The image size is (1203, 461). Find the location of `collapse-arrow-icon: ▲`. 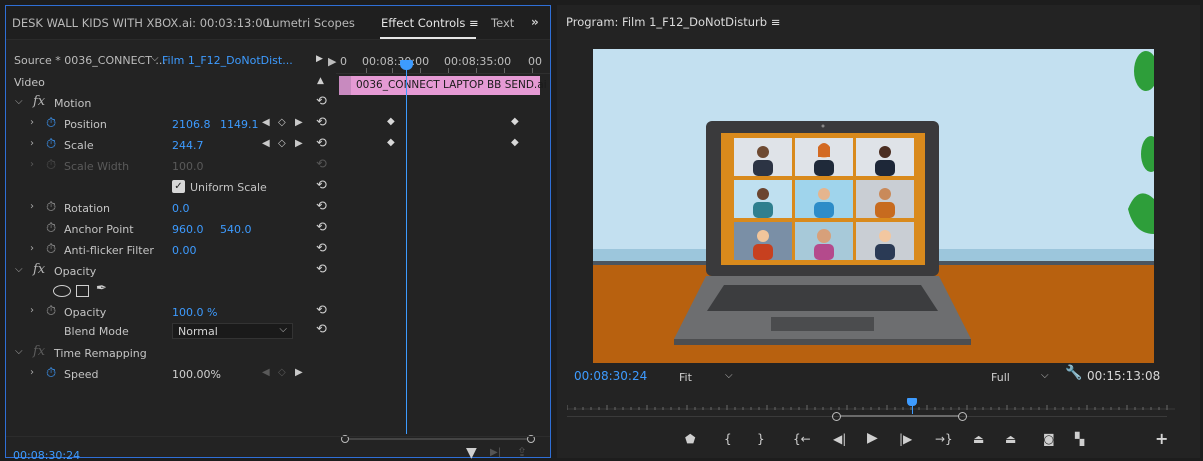

collapse-arrow-icon: ▲ is located at coordinates (320, 81).